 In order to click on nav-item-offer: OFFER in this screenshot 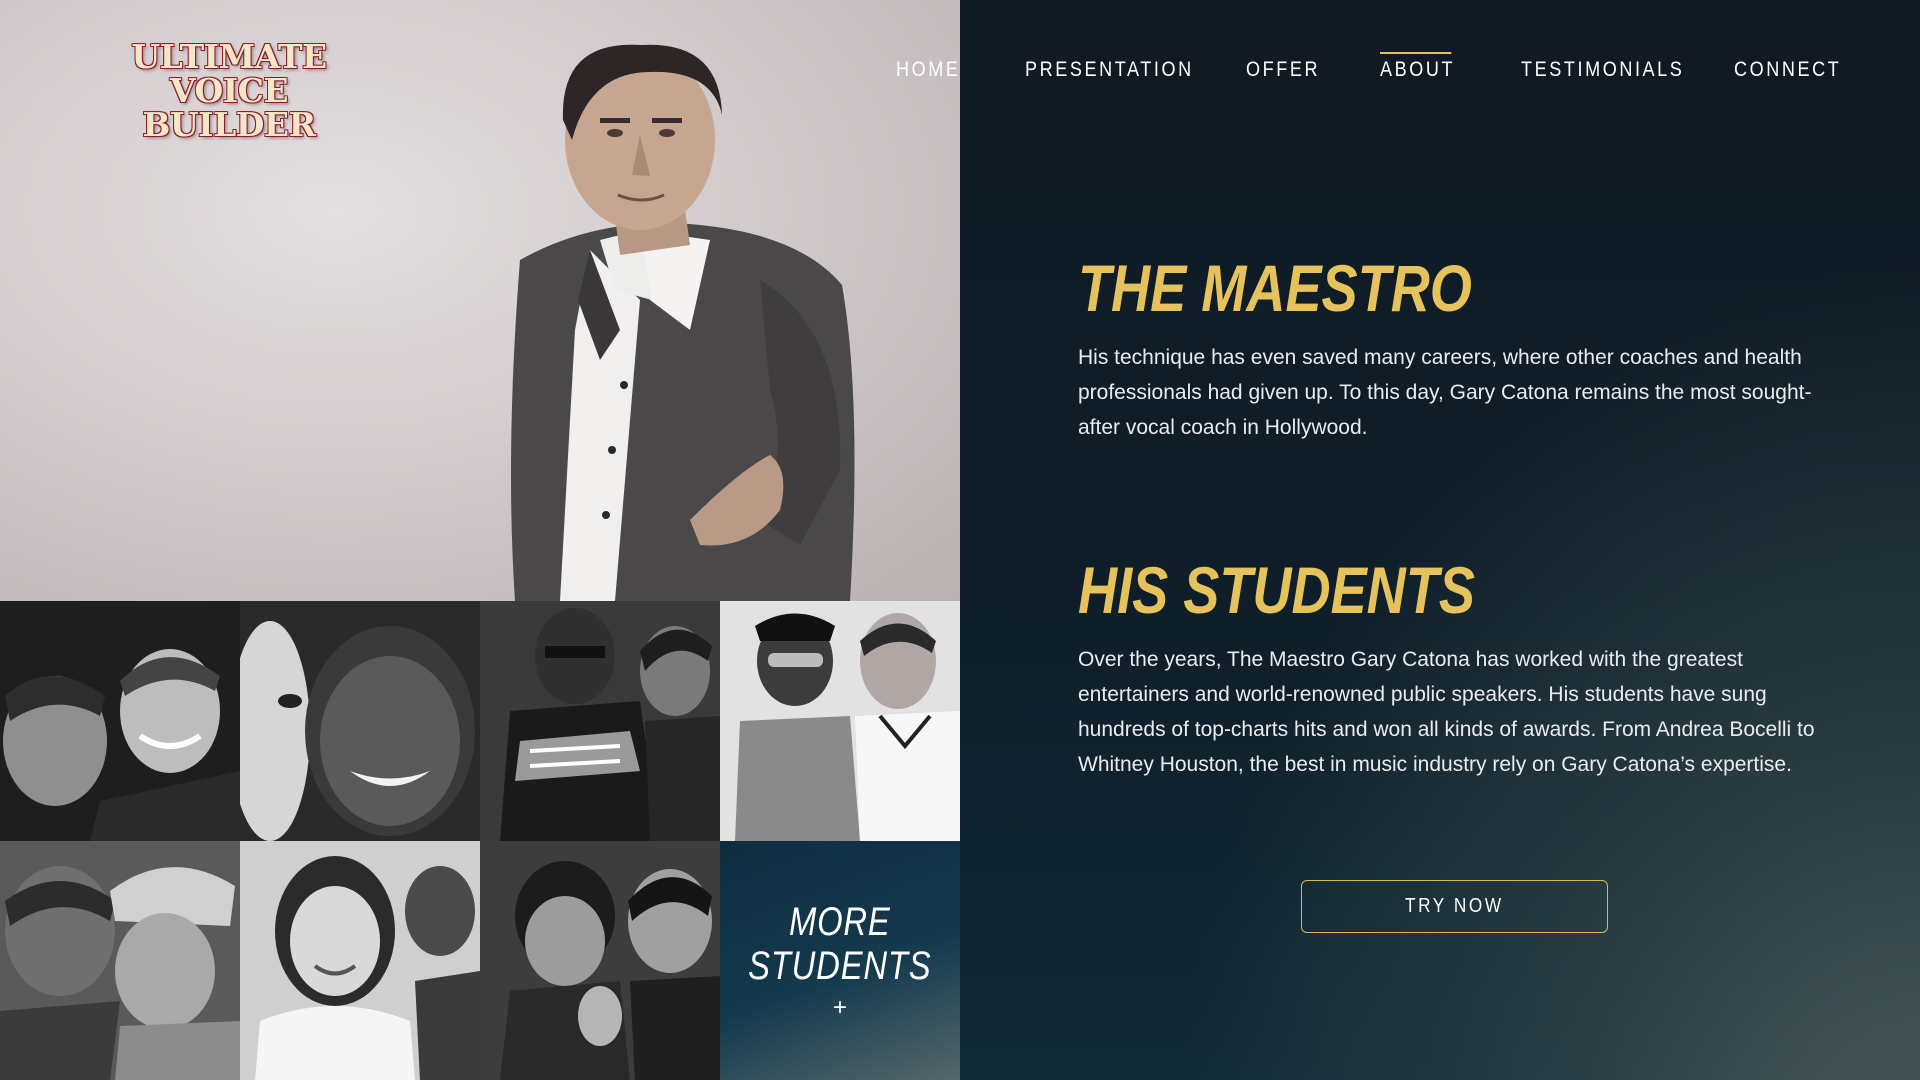, I will do `click(1283, 70)`.